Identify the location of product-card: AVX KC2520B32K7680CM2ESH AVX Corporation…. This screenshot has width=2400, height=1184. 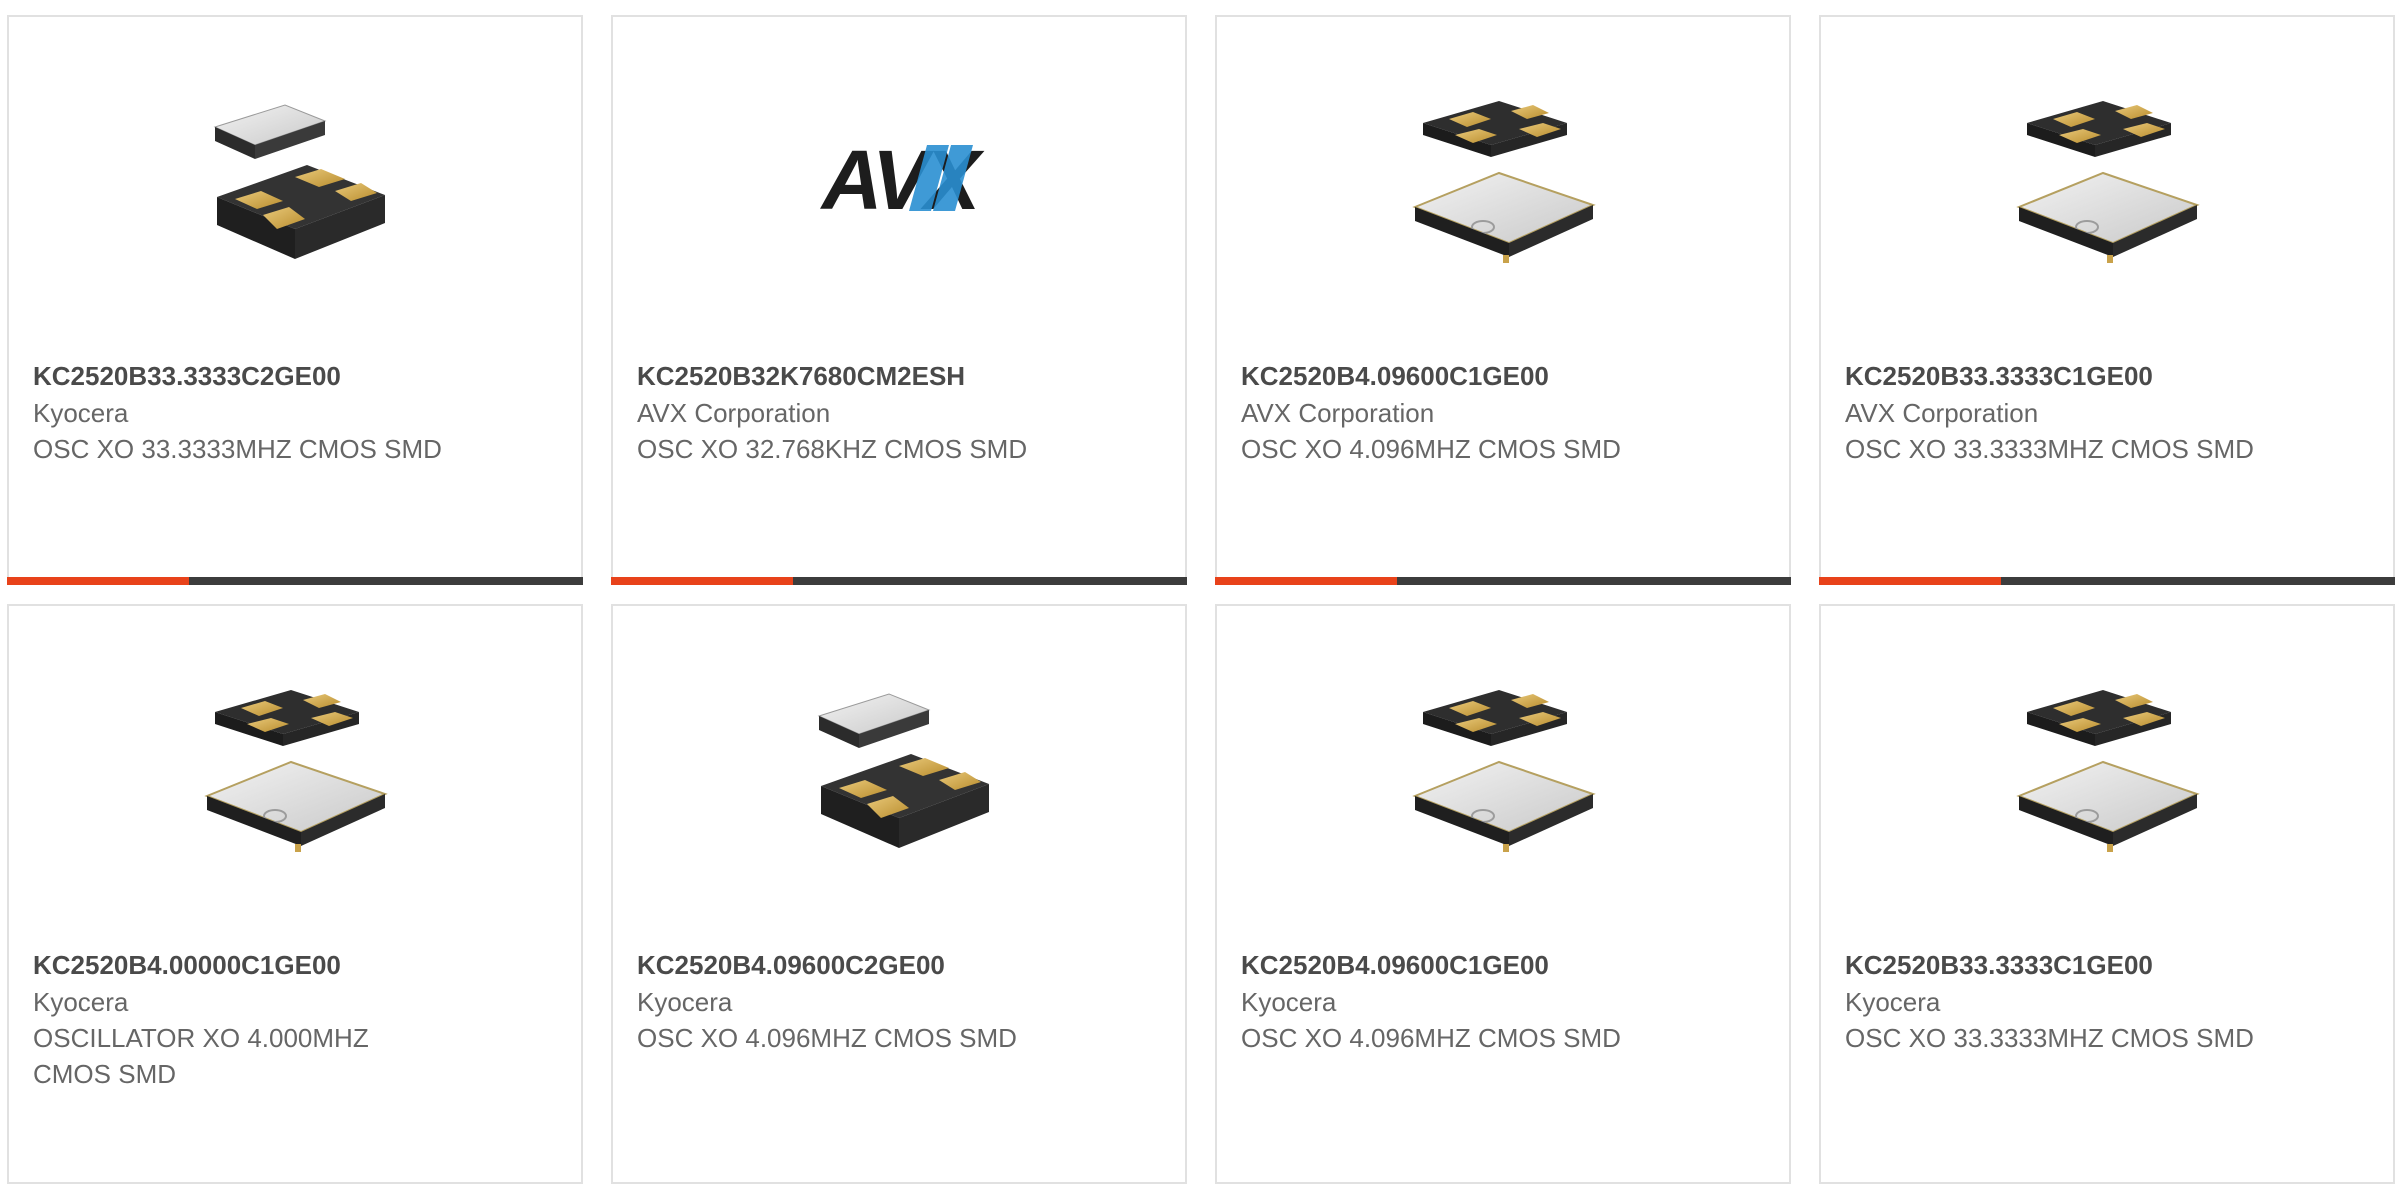
(899, 300).